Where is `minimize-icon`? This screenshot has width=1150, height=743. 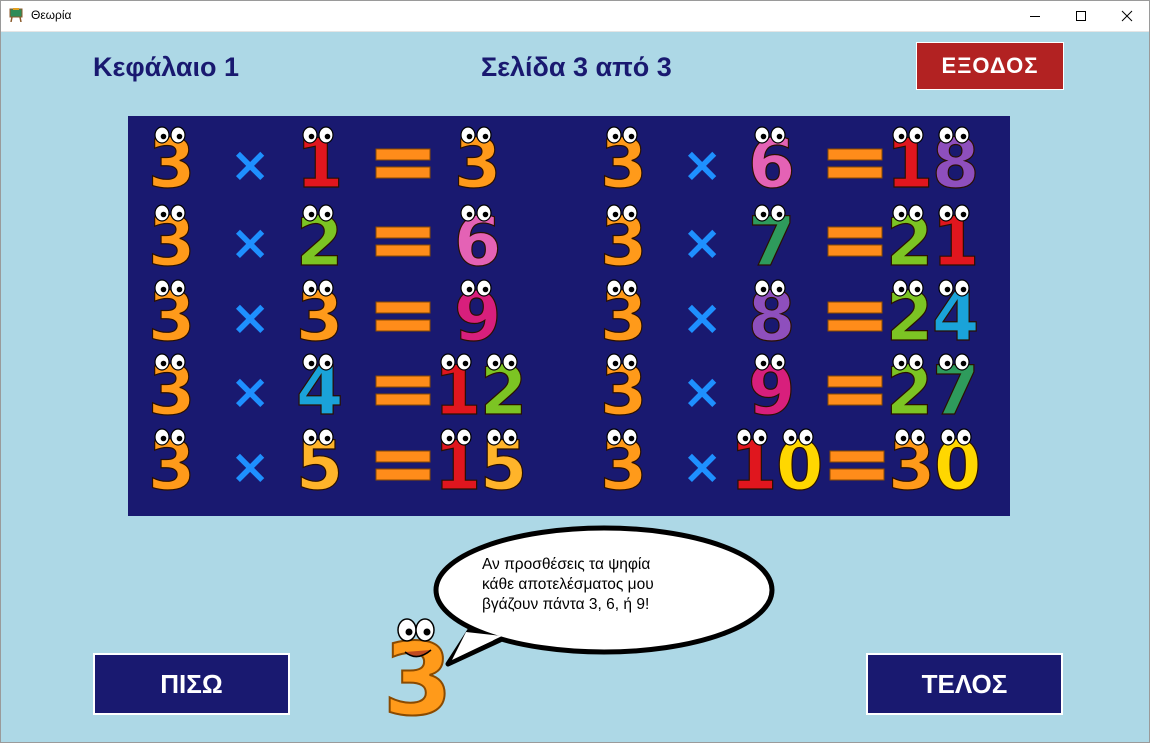
minimize-icon is located at coordinates (1035, 16).